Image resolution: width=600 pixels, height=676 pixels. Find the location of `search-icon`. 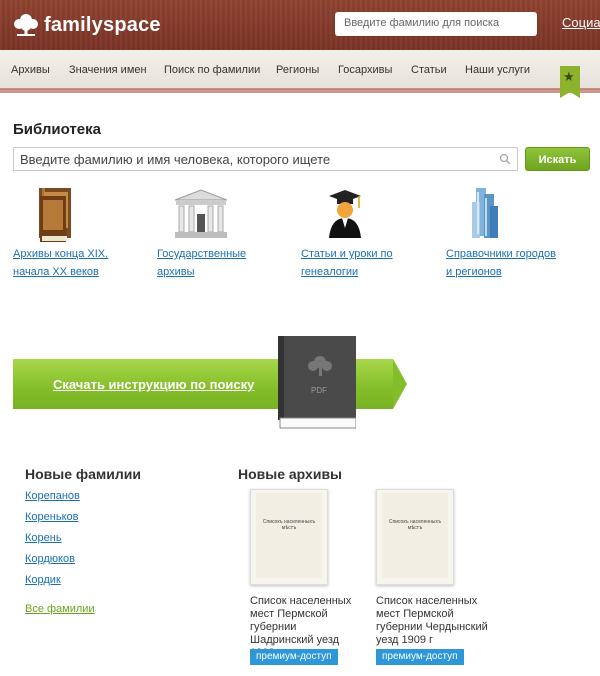

search-icon is located at coordinates (505, 159).